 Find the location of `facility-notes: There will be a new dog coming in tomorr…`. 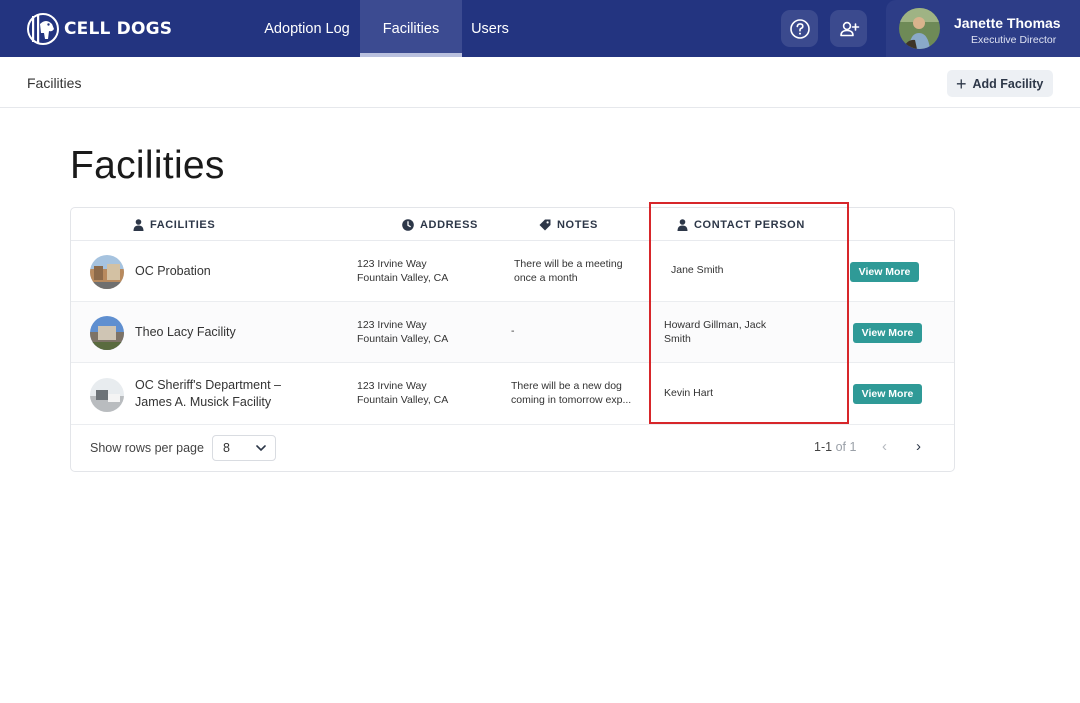

facility-notes: There will be a new dog coming in tomorr… is located at coordinates (571, 393).